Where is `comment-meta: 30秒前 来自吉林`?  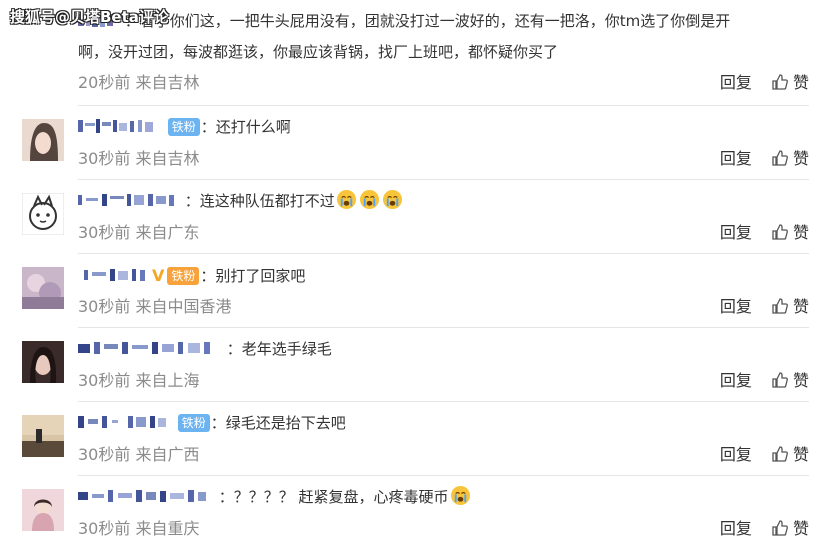 comment-meta: 30秒前 来自吉林 is located at coordinates (138, 157).